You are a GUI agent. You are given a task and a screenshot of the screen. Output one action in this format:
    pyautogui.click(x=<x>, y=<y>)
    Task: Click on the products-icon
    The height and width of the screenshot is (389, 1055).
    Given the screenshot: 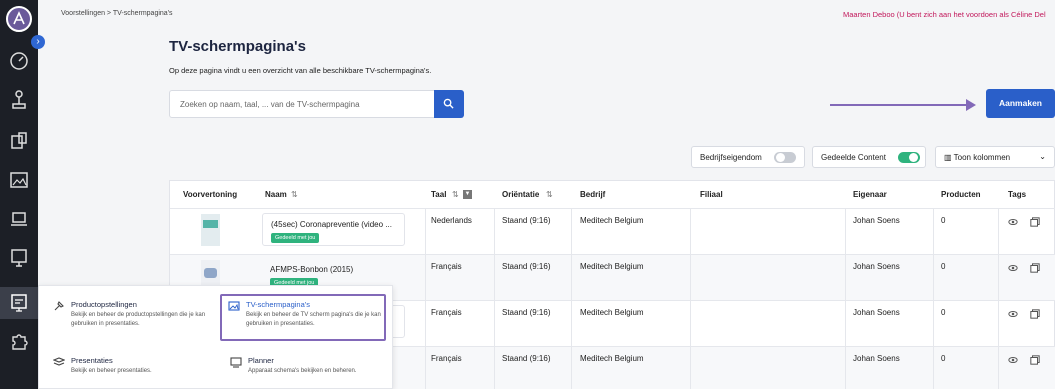 What is the action you would take?
    pyautogui.click(x=19, y=140)
    